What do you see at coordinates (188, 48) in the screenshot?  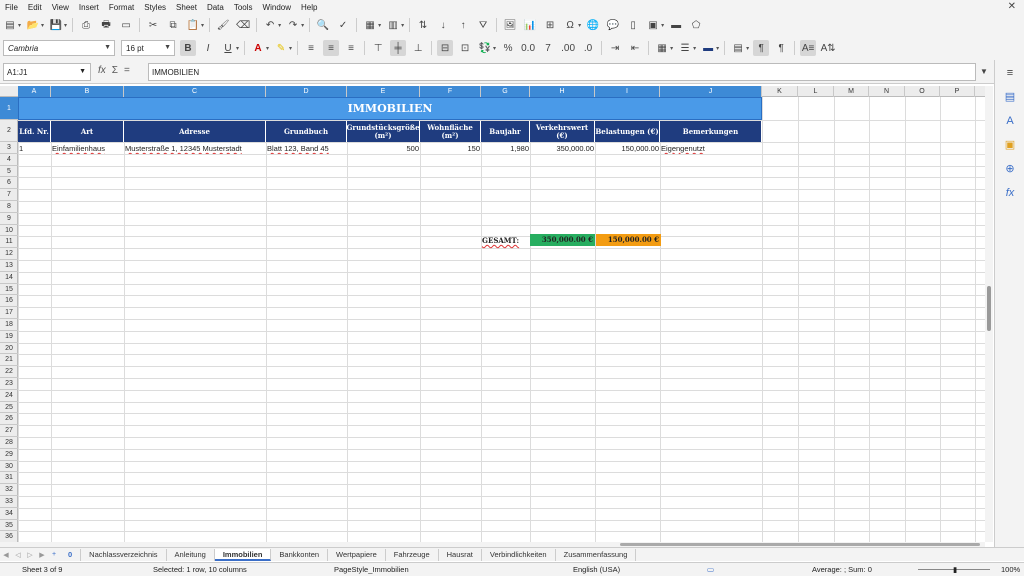 I see `bold-icon: B` at bounding box center [188, 48].